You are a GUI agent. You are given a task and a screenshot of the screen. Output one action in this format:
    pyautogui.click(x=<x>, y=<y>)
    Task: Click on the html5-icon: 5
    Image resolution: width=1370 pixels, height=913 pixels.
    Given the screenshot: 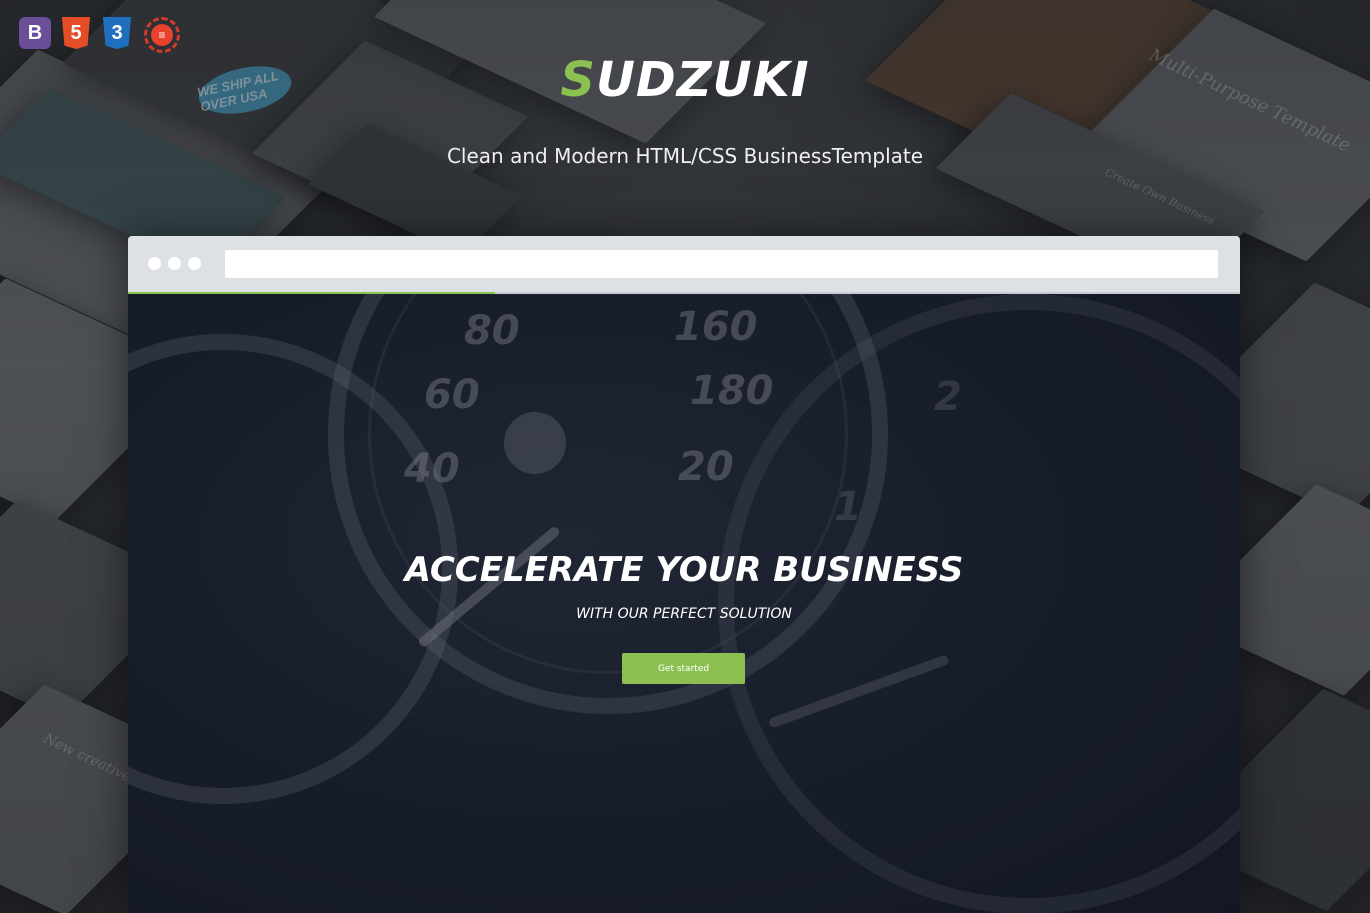 What is the action you would take?
    pyautogui.click(x=76, y=33)
    